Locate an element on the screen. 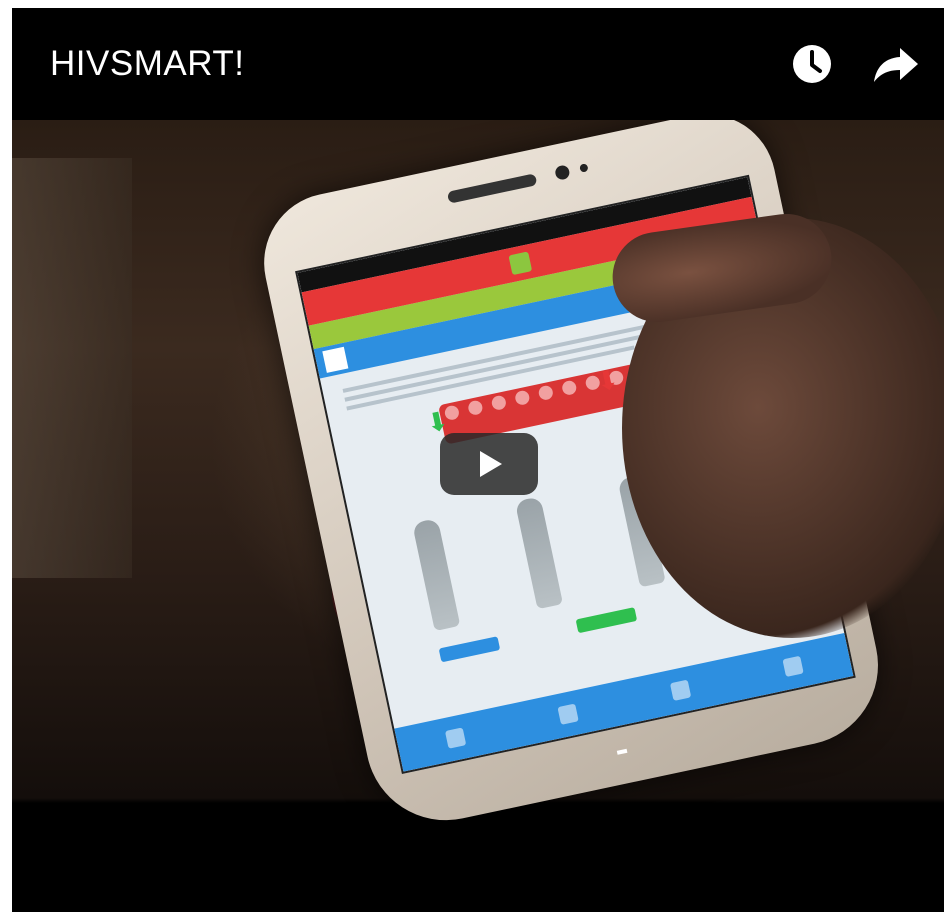  play-icon is located at coordinates (491, 464).